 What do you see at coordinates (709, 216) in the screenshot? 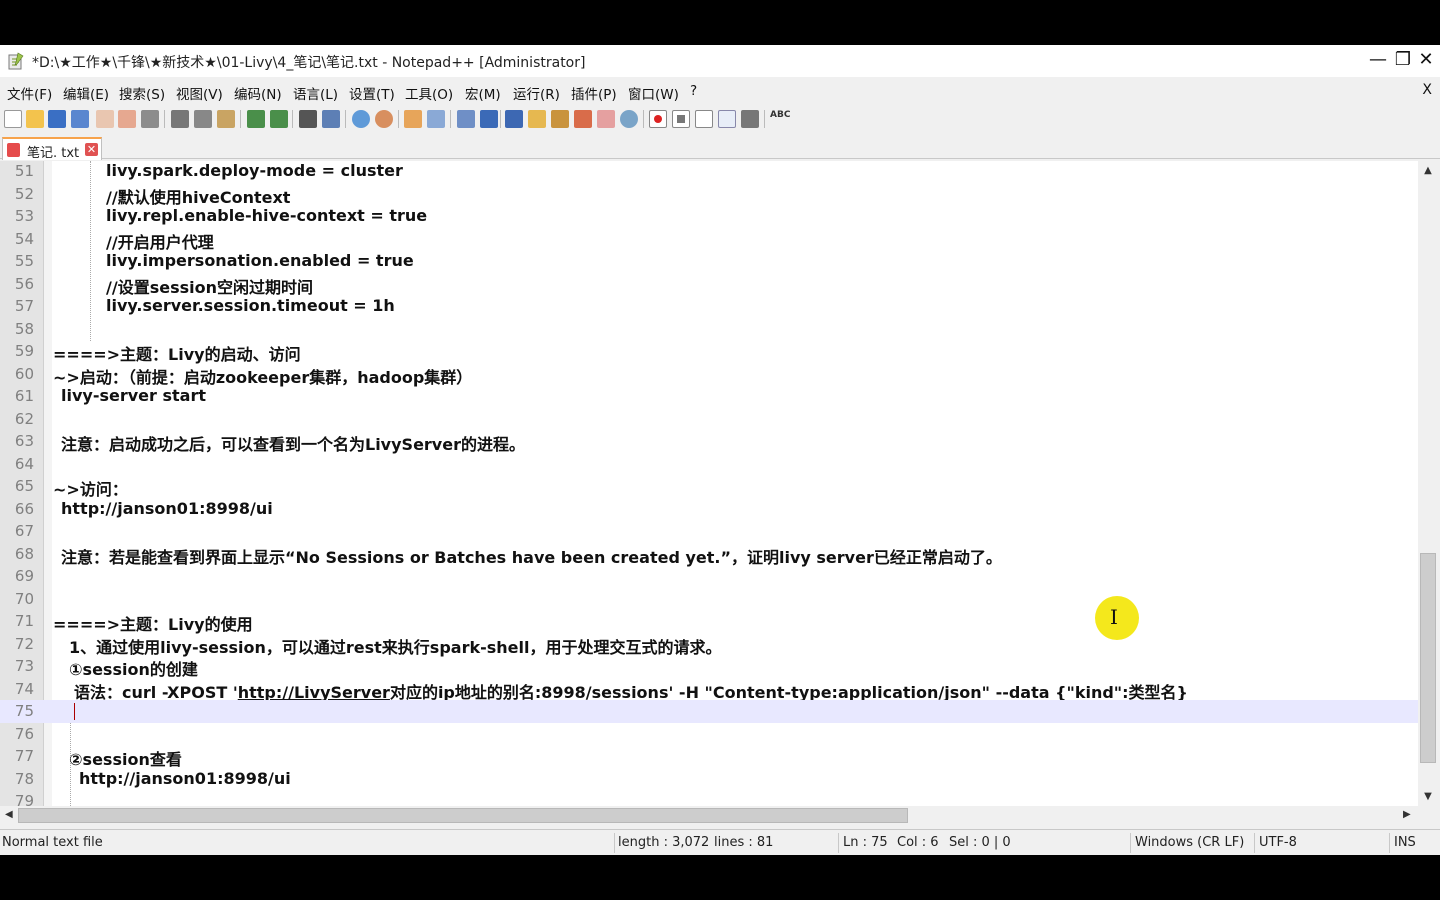
I see `editor-line: 53 livy.repl.enable-hive-context = true` at bounding box center [709, 216].